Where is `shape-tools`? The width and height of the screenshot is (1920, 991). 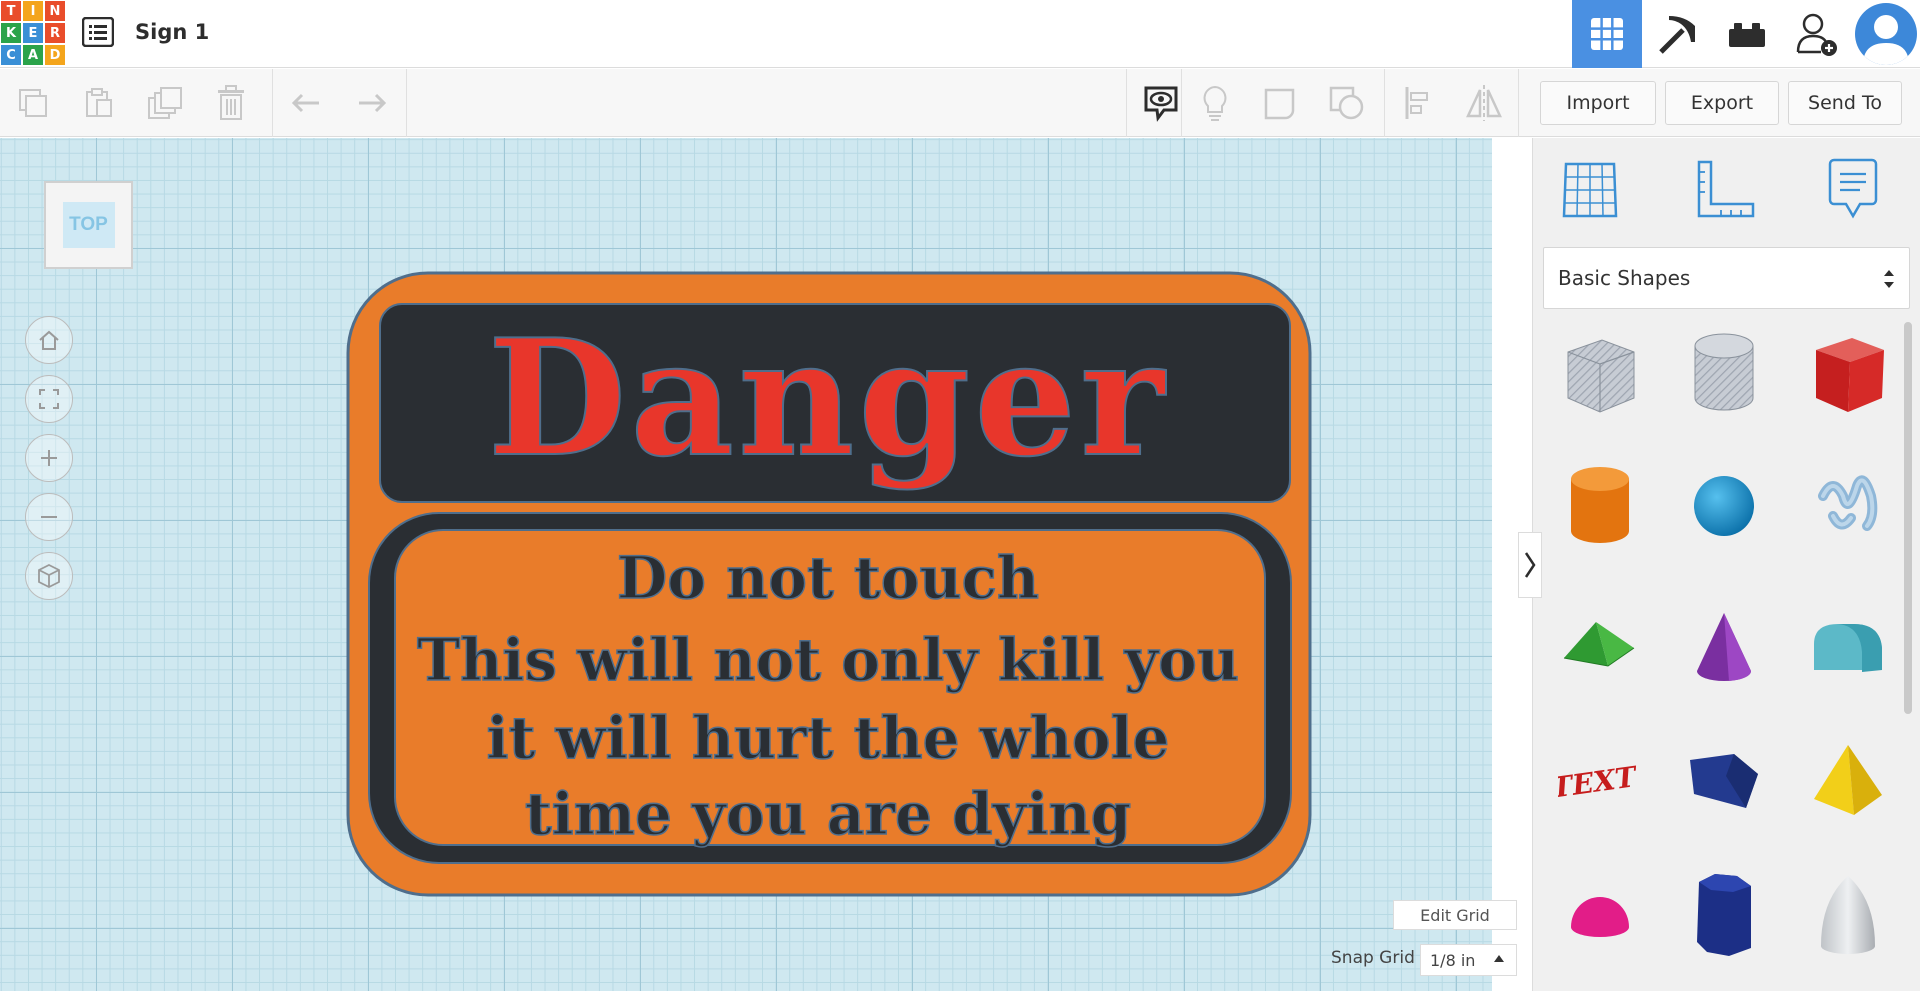
shape-tools is located at coordinates (1281, 103).